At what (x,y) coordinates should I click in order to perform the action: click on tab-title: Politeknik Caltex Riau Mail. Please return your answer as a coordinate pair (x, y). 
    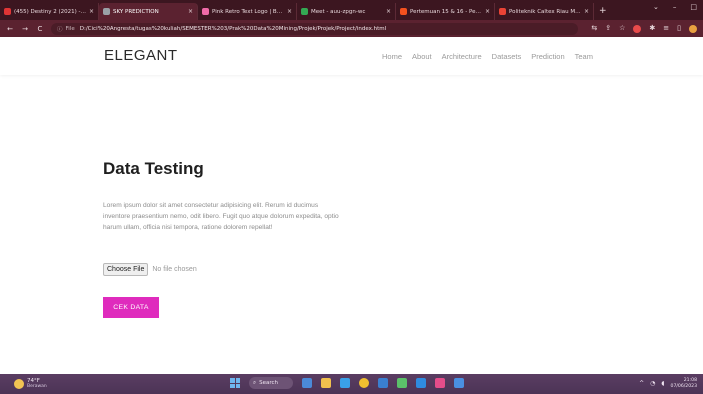
    Looking at the image, I should click on (545, 11).